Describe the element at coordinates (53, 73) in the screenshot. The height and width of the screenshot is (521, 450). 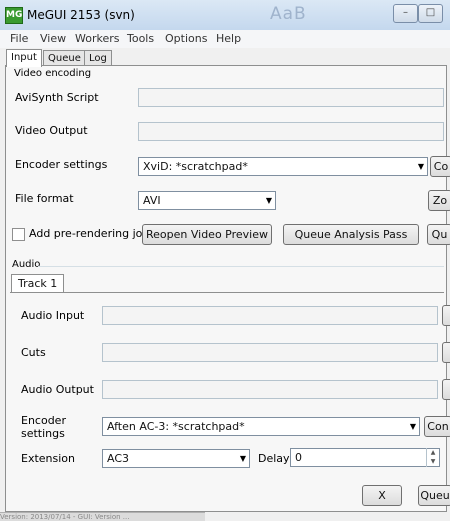
I see `video-section-label: Video encoding` at that location.